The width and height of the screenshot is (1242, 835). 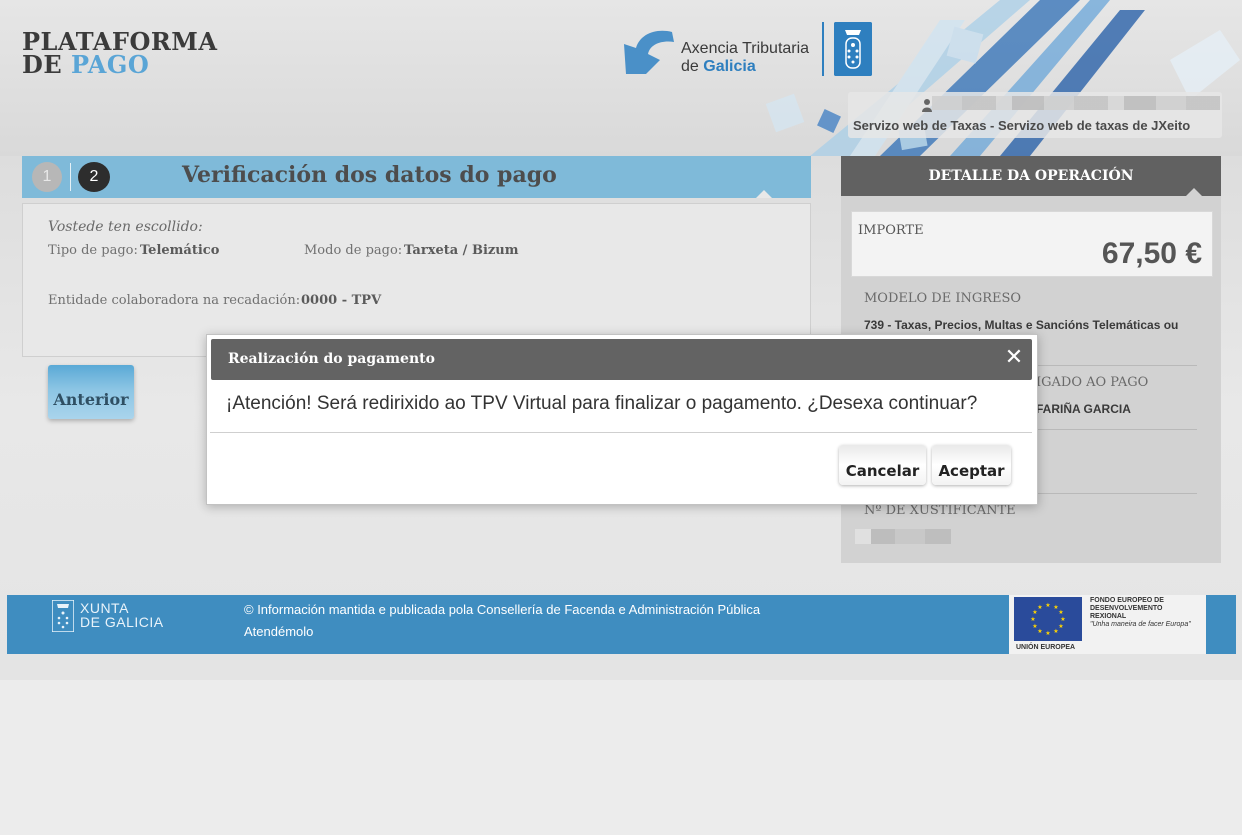 I want to click on logo-line2: DE PAGO, so click(x=119, y=64).